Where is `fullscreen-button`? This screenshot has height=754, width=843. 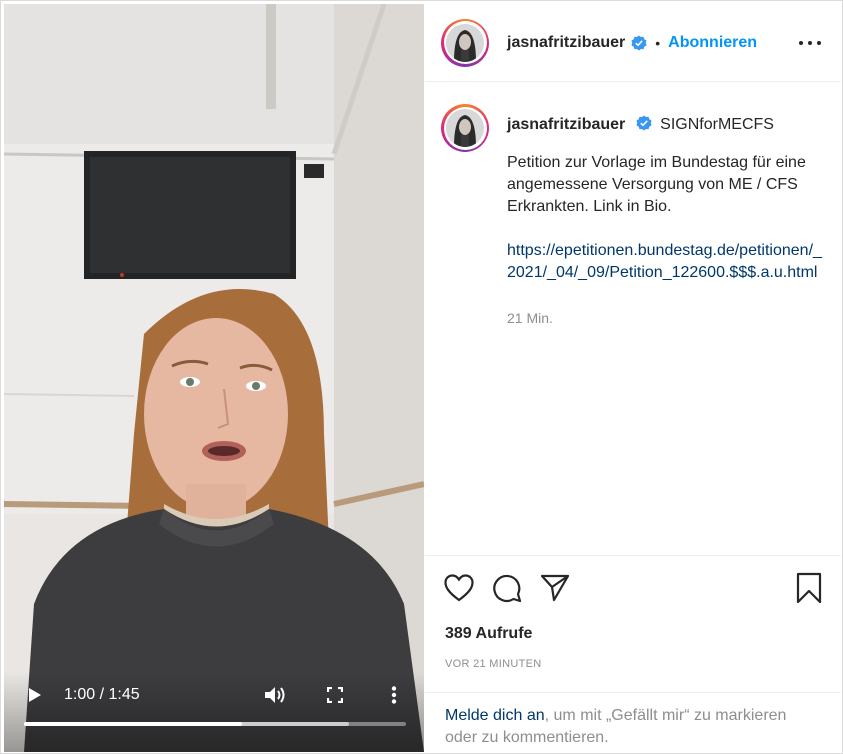
fullscreen-button is located at coordinates (335, 695).